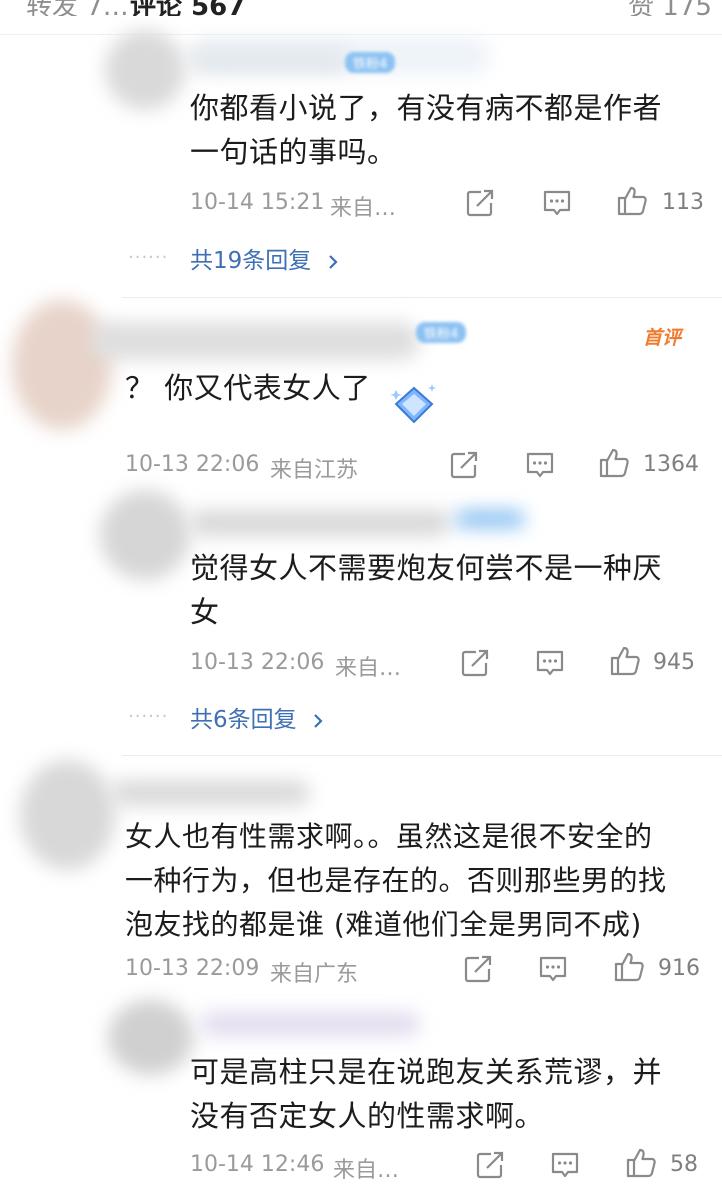  I want to click on view-replies-link: 共6条回复, so click(258, 717).